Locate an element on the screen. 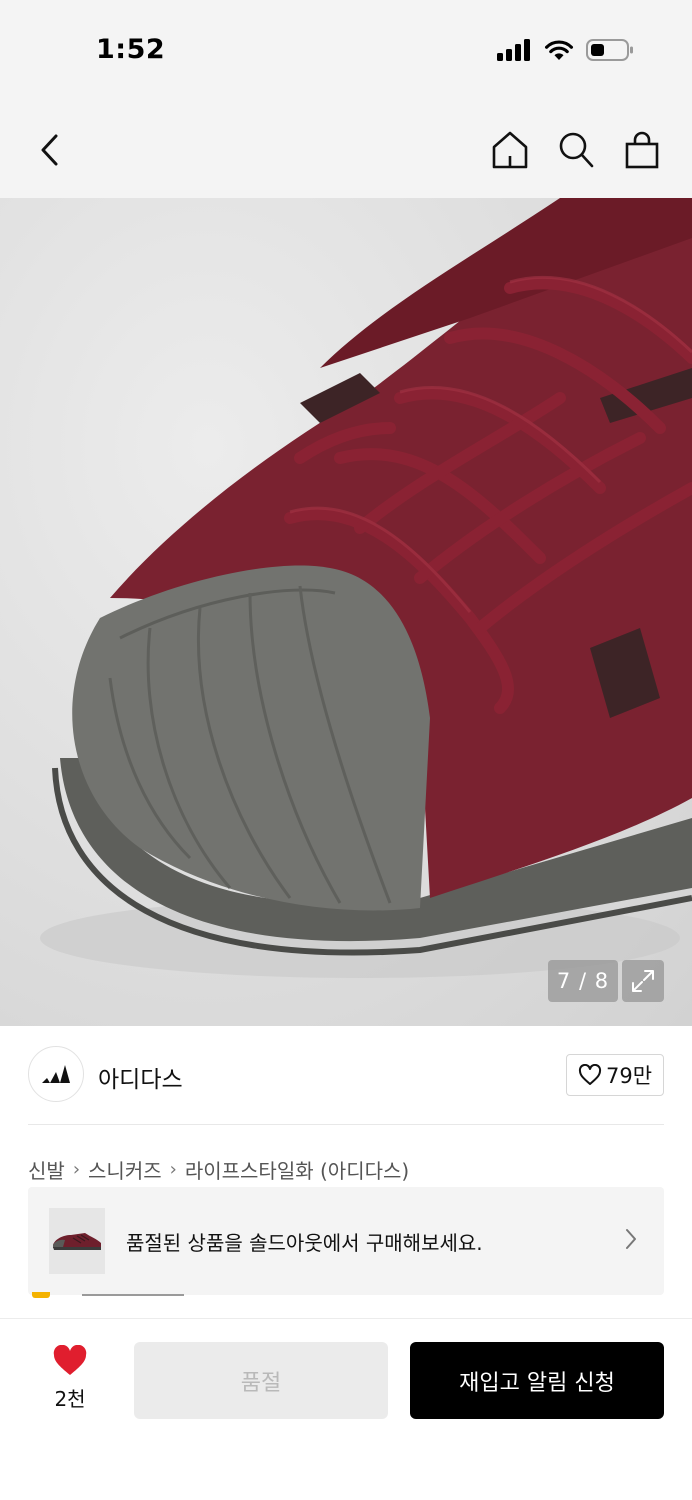 This screenshot has width=692, height=1500. breadcrumb-item-lifestyle: 라이프스타일화 (아디다스) is located at coordinates (297, 1169).